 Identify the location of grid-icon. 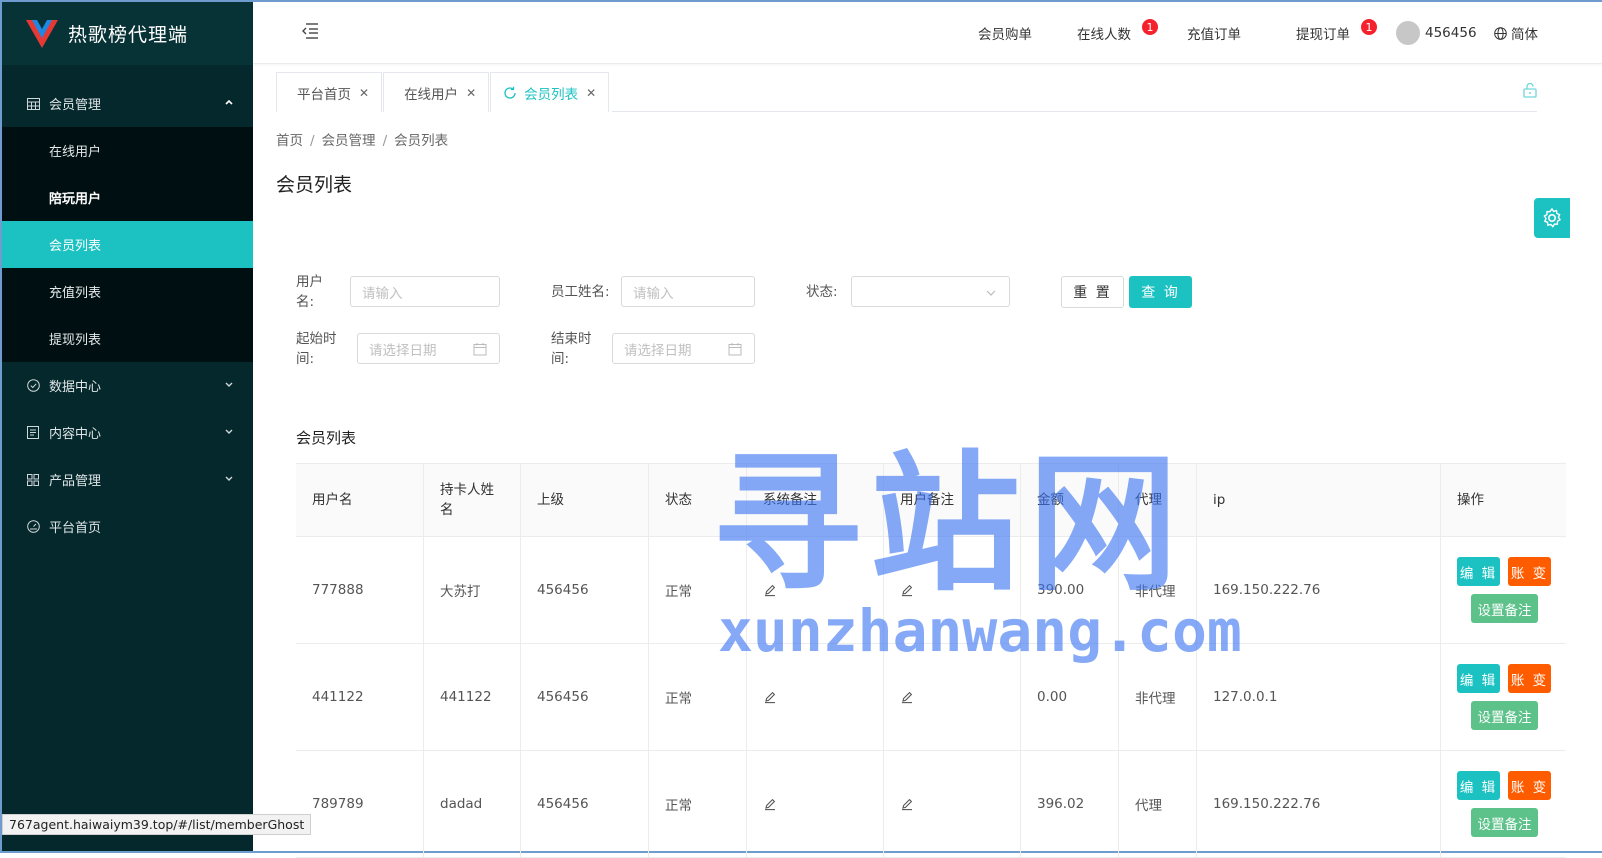
(33, 480).